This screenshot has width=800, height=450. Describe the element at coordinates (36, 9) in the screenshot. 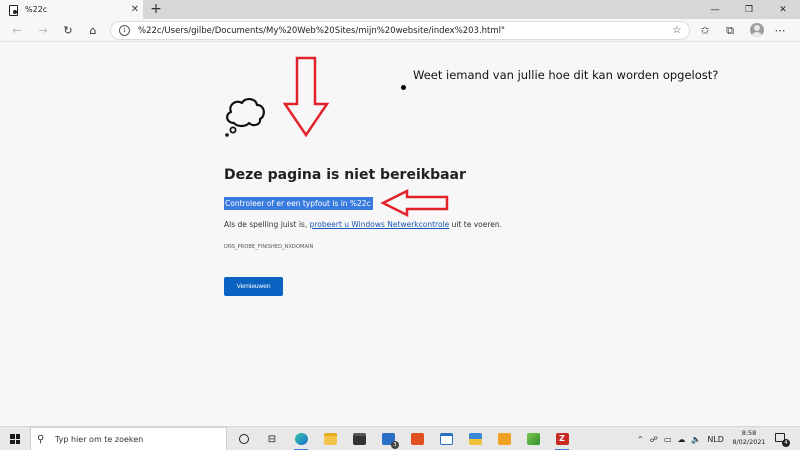

I see `tab-title: %22c` at that location.